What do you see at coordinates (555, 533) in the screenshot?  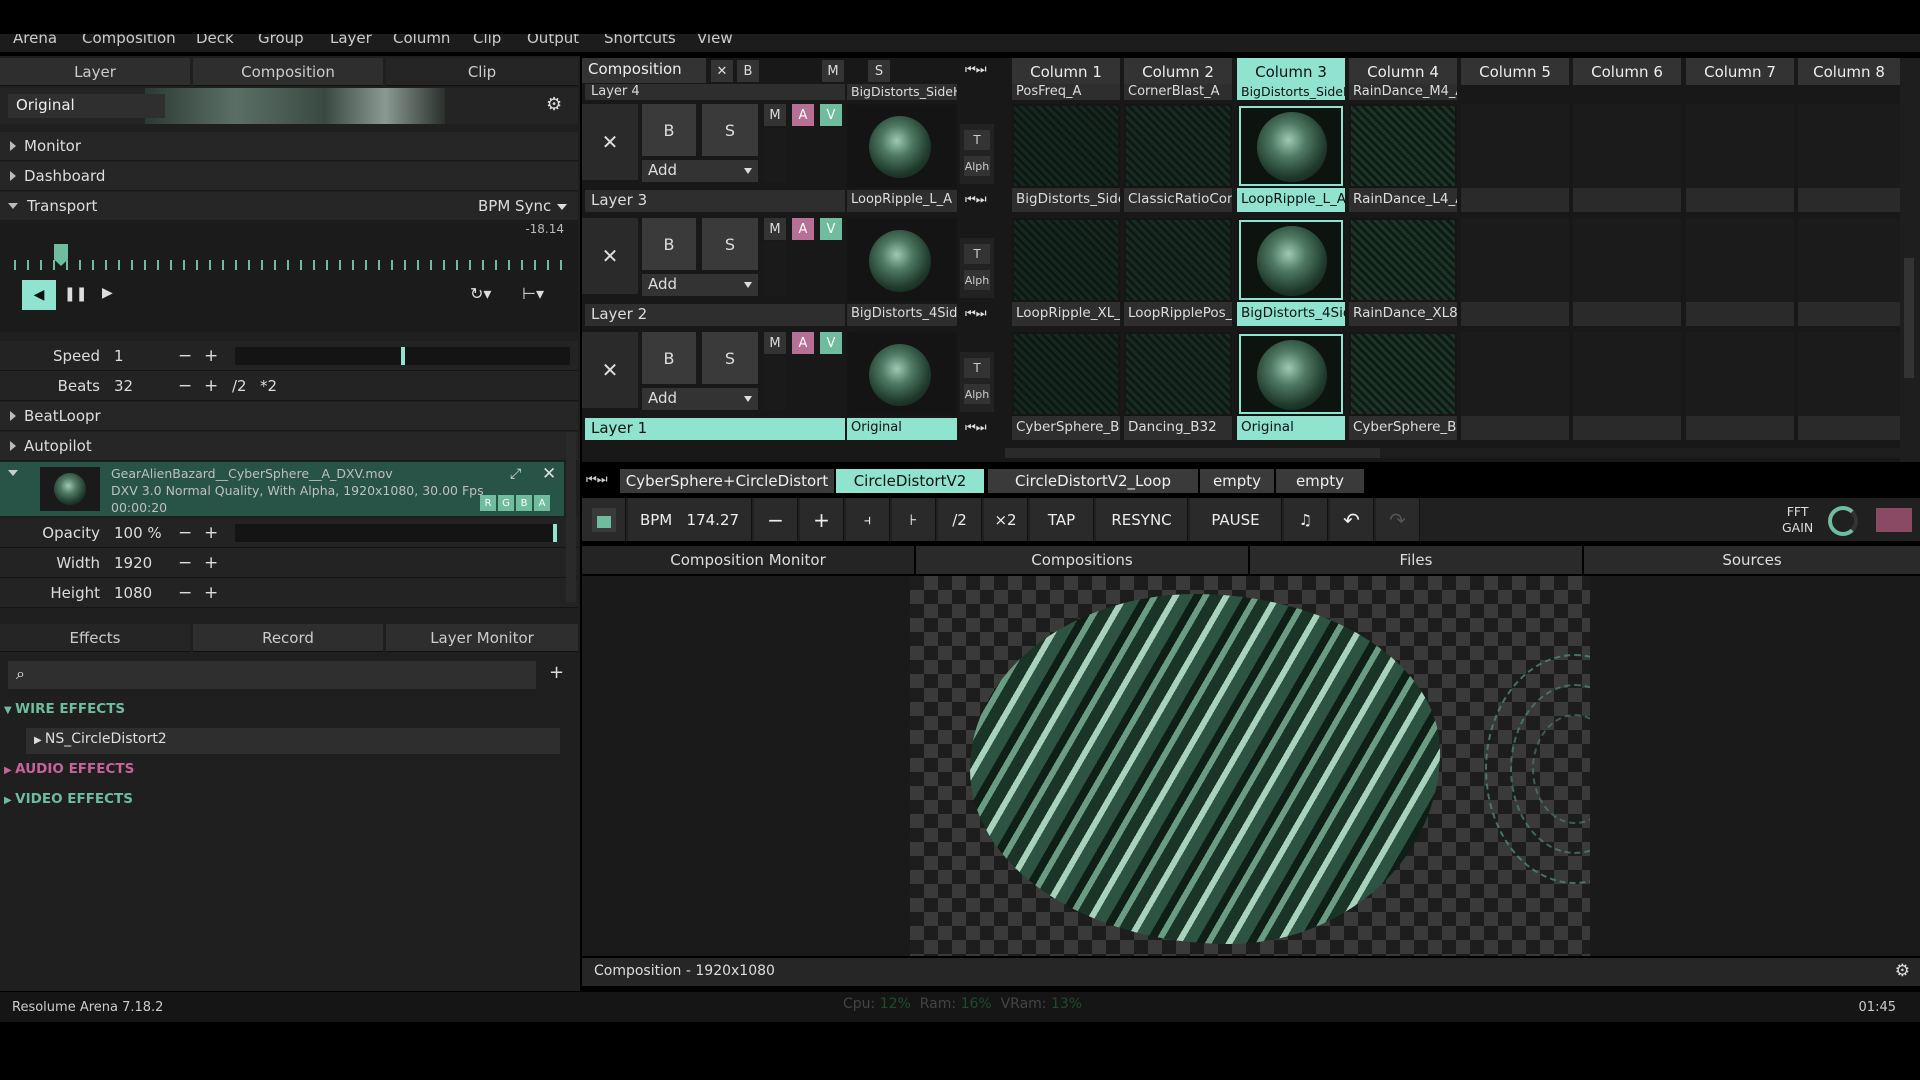 I see `opacity-slider-handle` at bounding box center [555, 533].